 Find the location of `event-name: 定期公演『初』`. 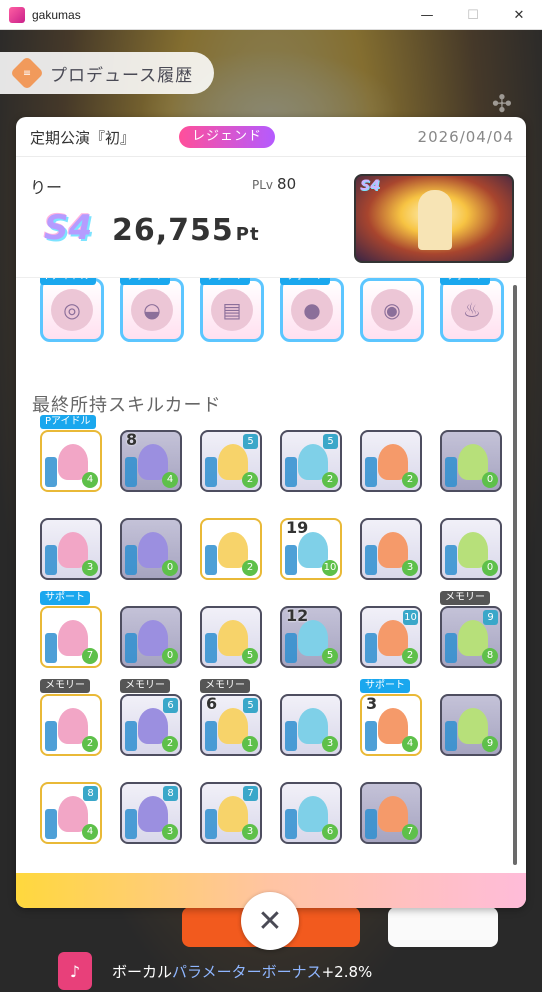

event-name: 定期公演『初』 is located at coordinates (83, 138).